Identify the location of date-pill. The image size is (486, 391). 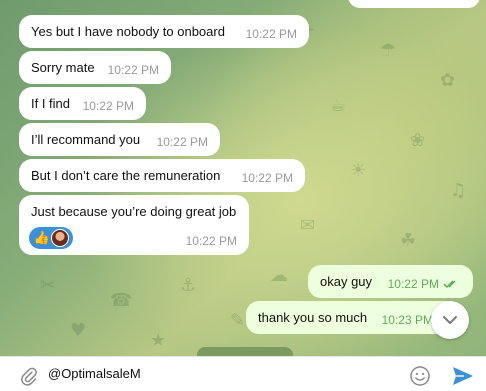
(245, 351).